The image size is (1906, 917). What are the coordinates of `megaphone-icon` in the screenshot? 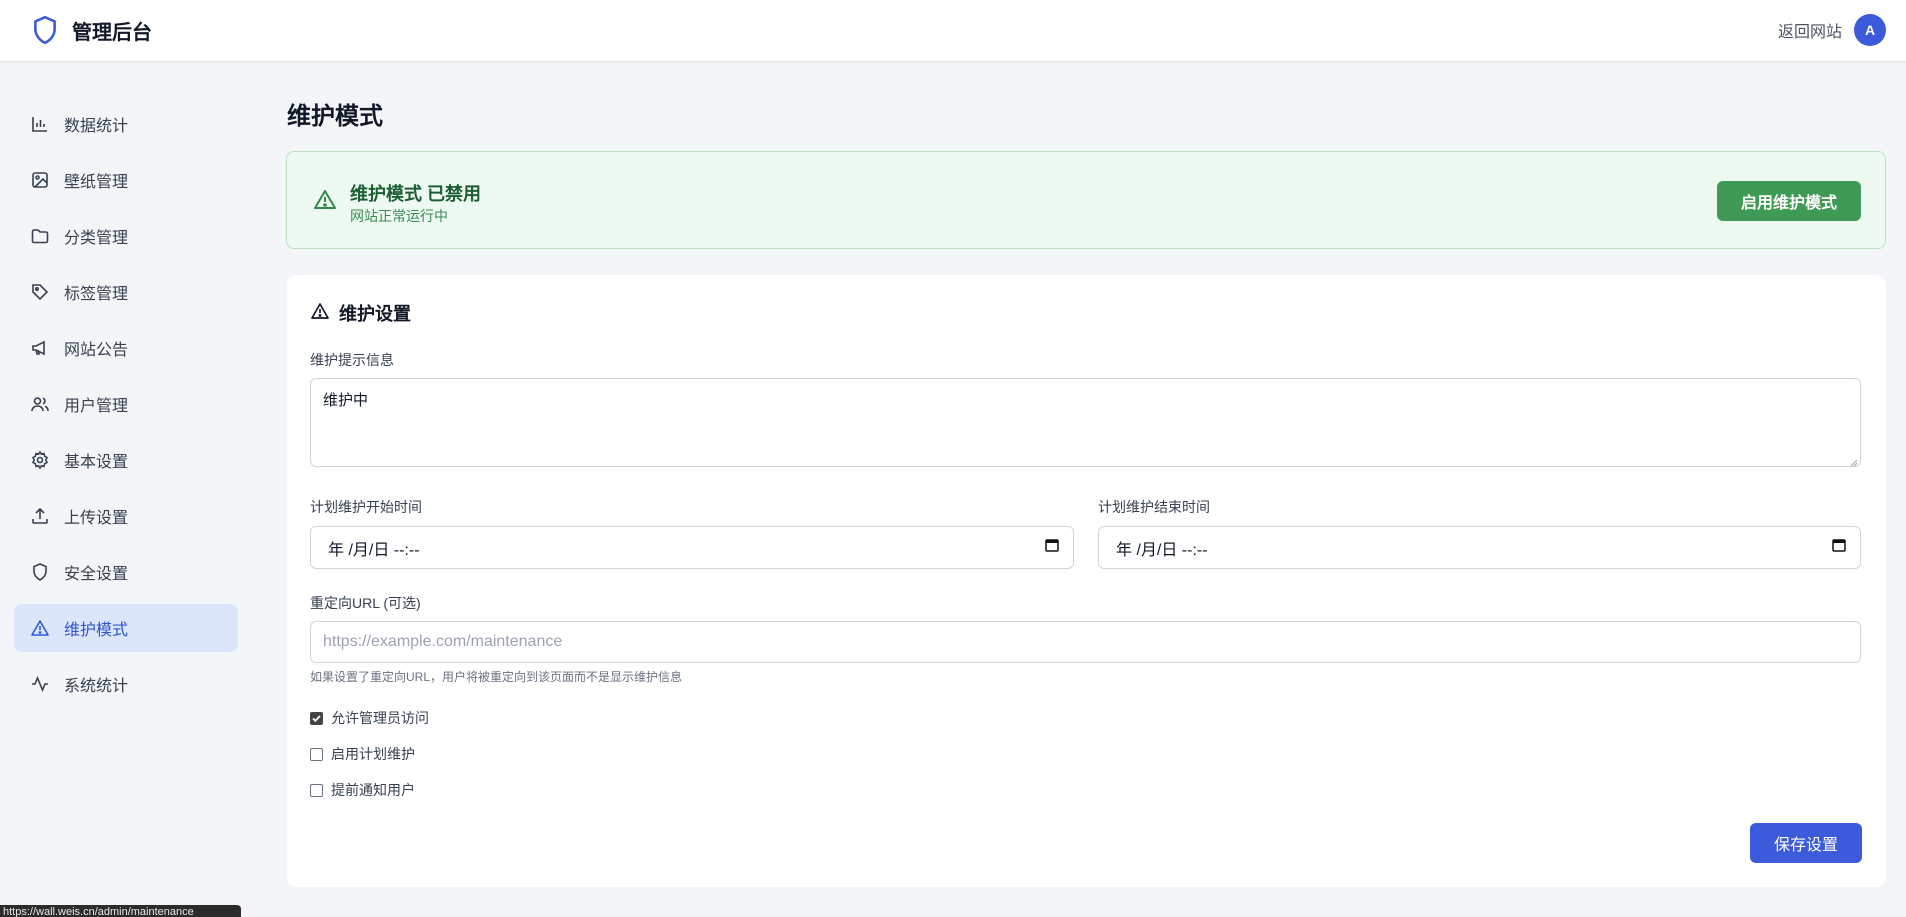 It's located at (40, 348).